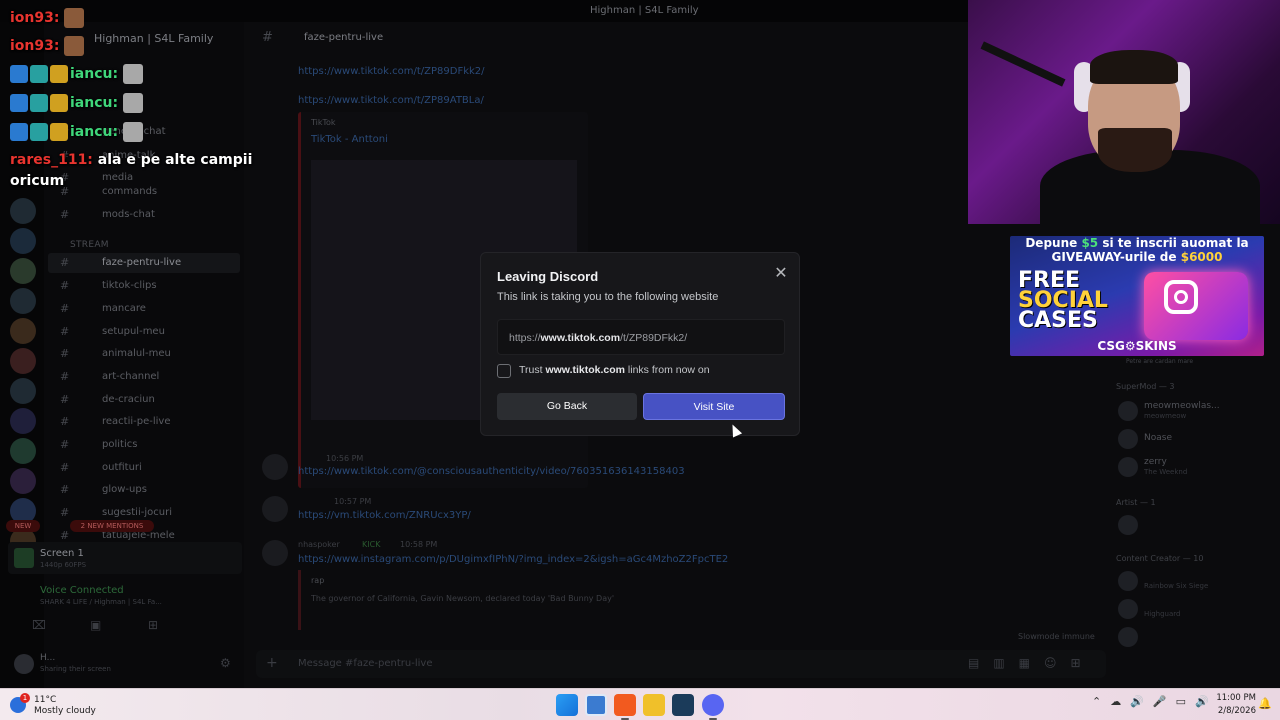 Image resolution: width=1280 pixels, height=720 pixels. Describe the element at coordinates (781, 273) in the screenshot. I see `close-icon: ✕` at that location.